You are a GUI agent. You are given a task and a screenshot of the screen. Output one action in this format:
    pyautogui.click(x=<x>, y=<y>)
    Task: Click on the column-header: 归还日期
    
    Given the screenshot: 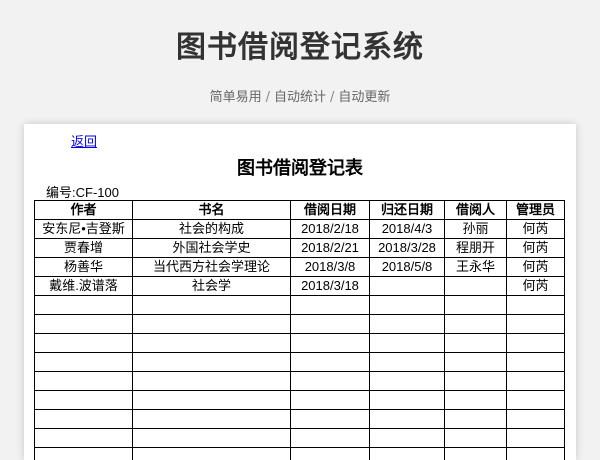 What is the action you would take?
    pyautogui.click(x=407, y=210)
    